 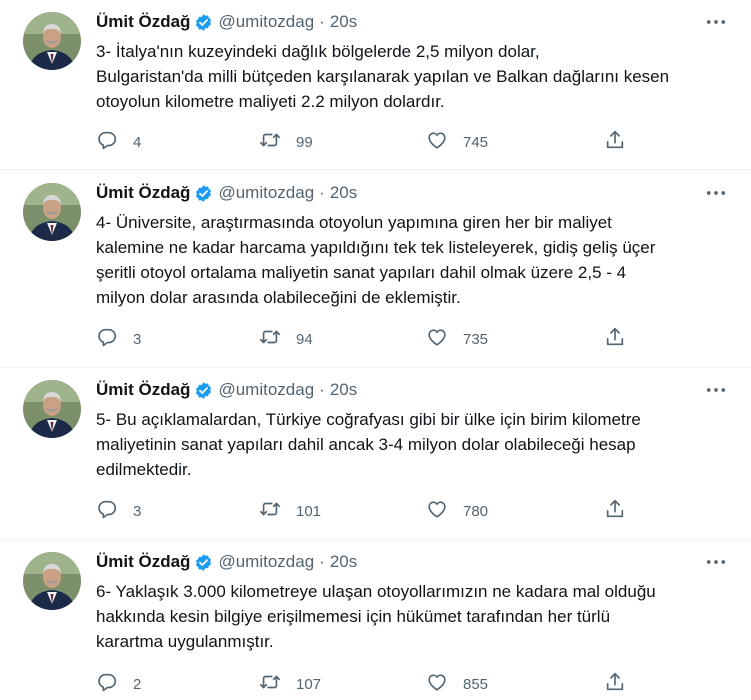 What do you see at coordinates (118, 684) in the screenshot?
I see `reply-button: 2` at bounding box center [118, 684].